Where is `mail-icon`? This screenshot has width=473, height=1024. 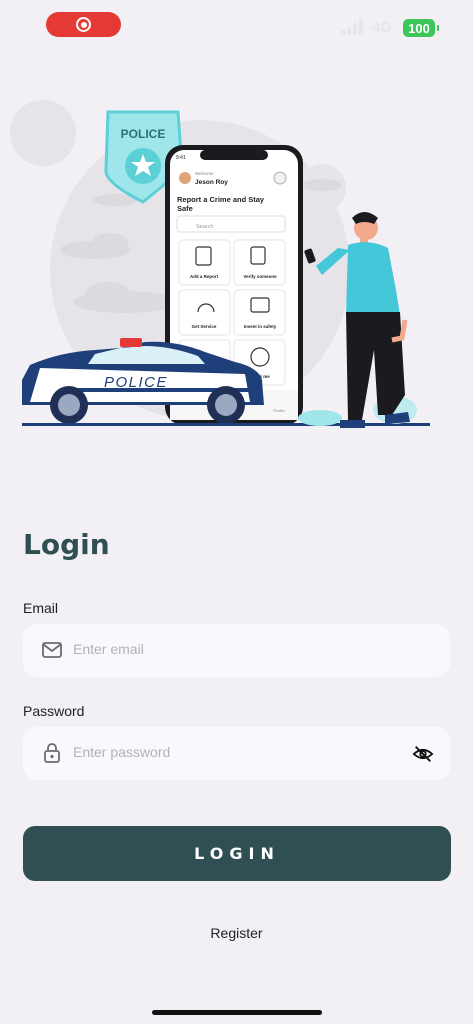 mail-icon is located at coordinates (52, 650).